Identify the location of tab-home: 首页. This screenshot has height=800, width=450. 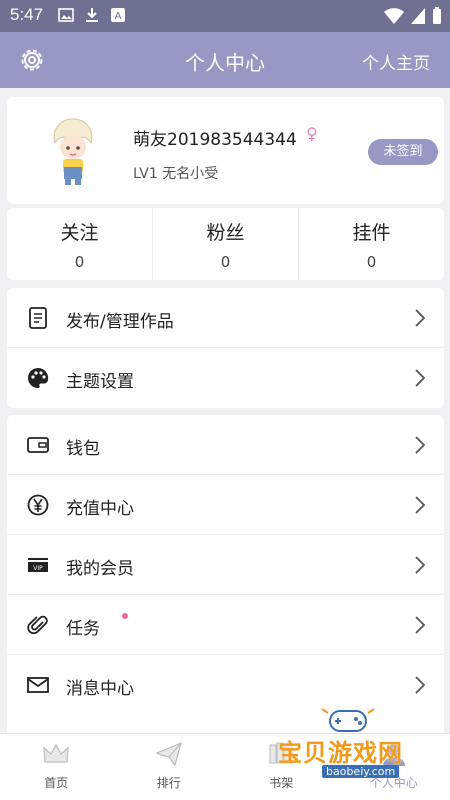
(56, 767).